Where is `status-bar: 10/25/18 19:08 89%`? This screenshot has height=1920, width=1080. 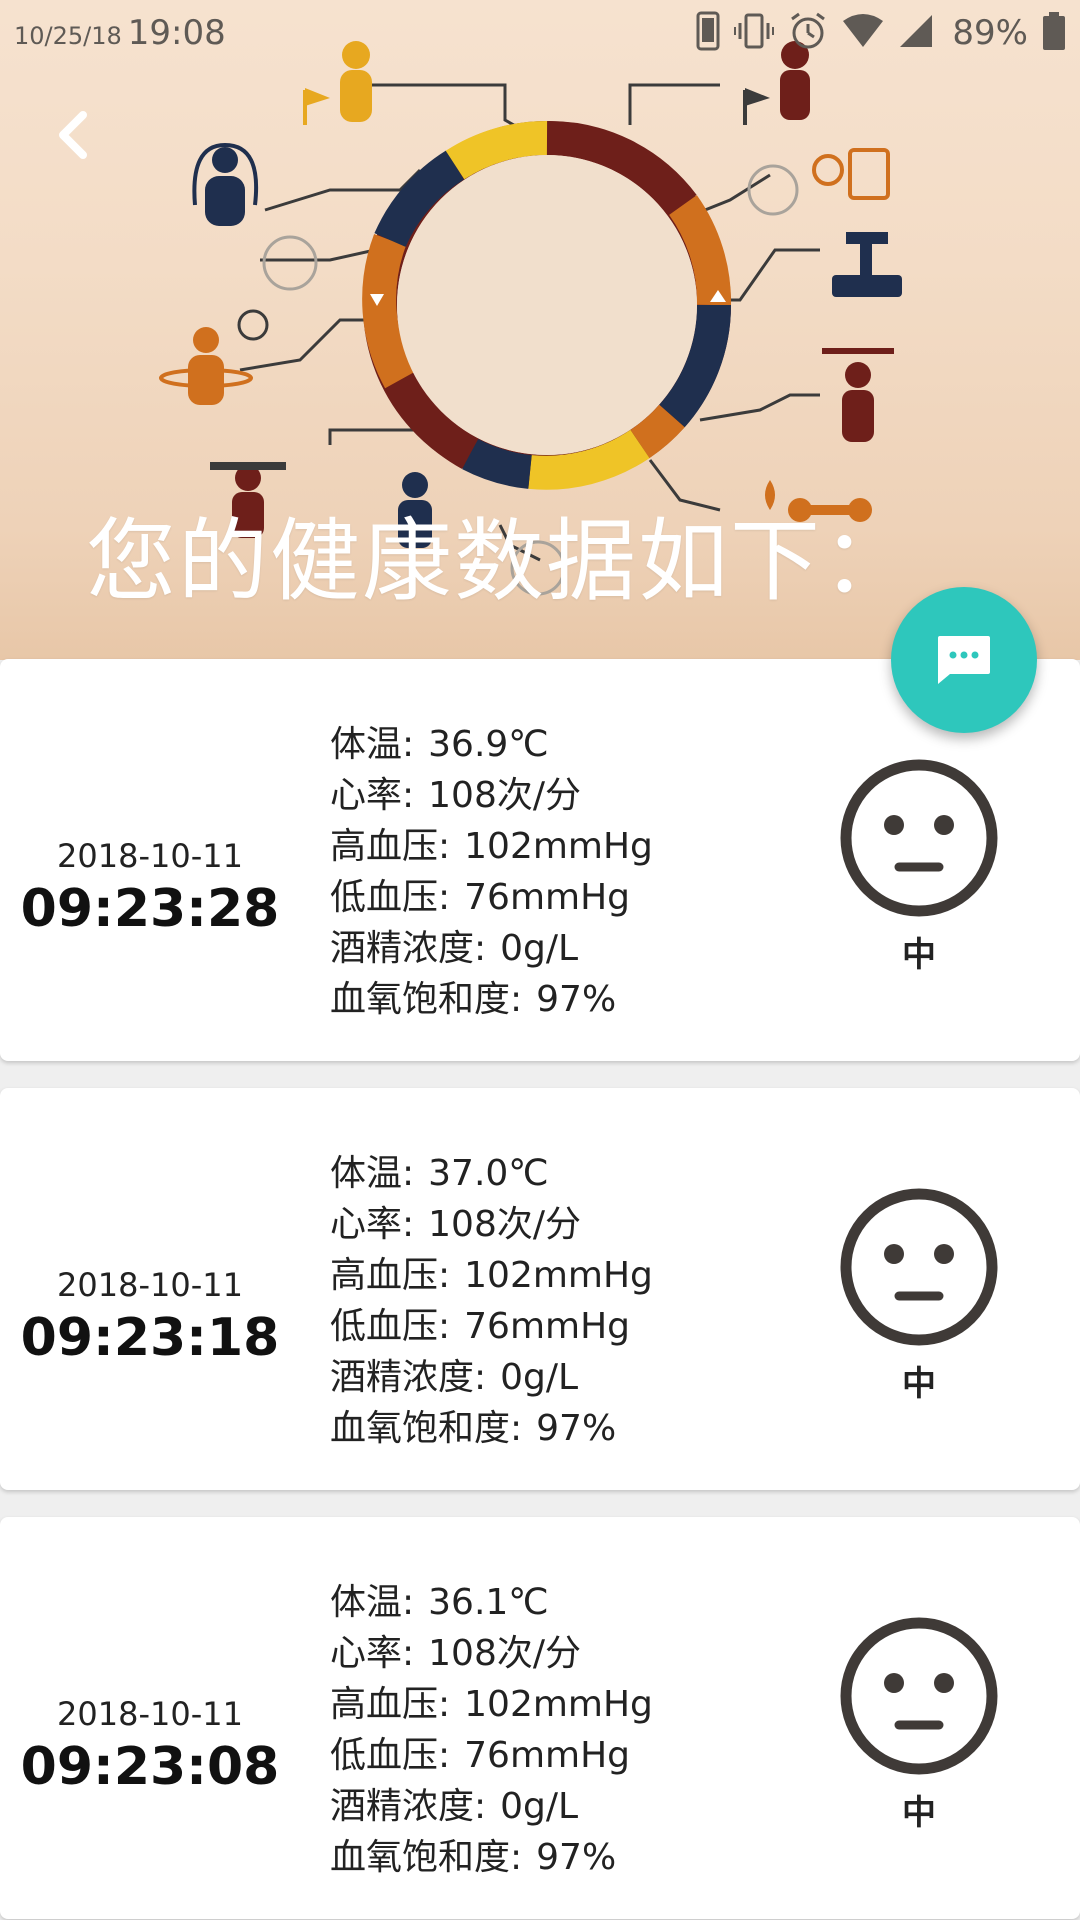 status-bar: 10/25/18 19:08 89% is located at coordinates (540, 33).